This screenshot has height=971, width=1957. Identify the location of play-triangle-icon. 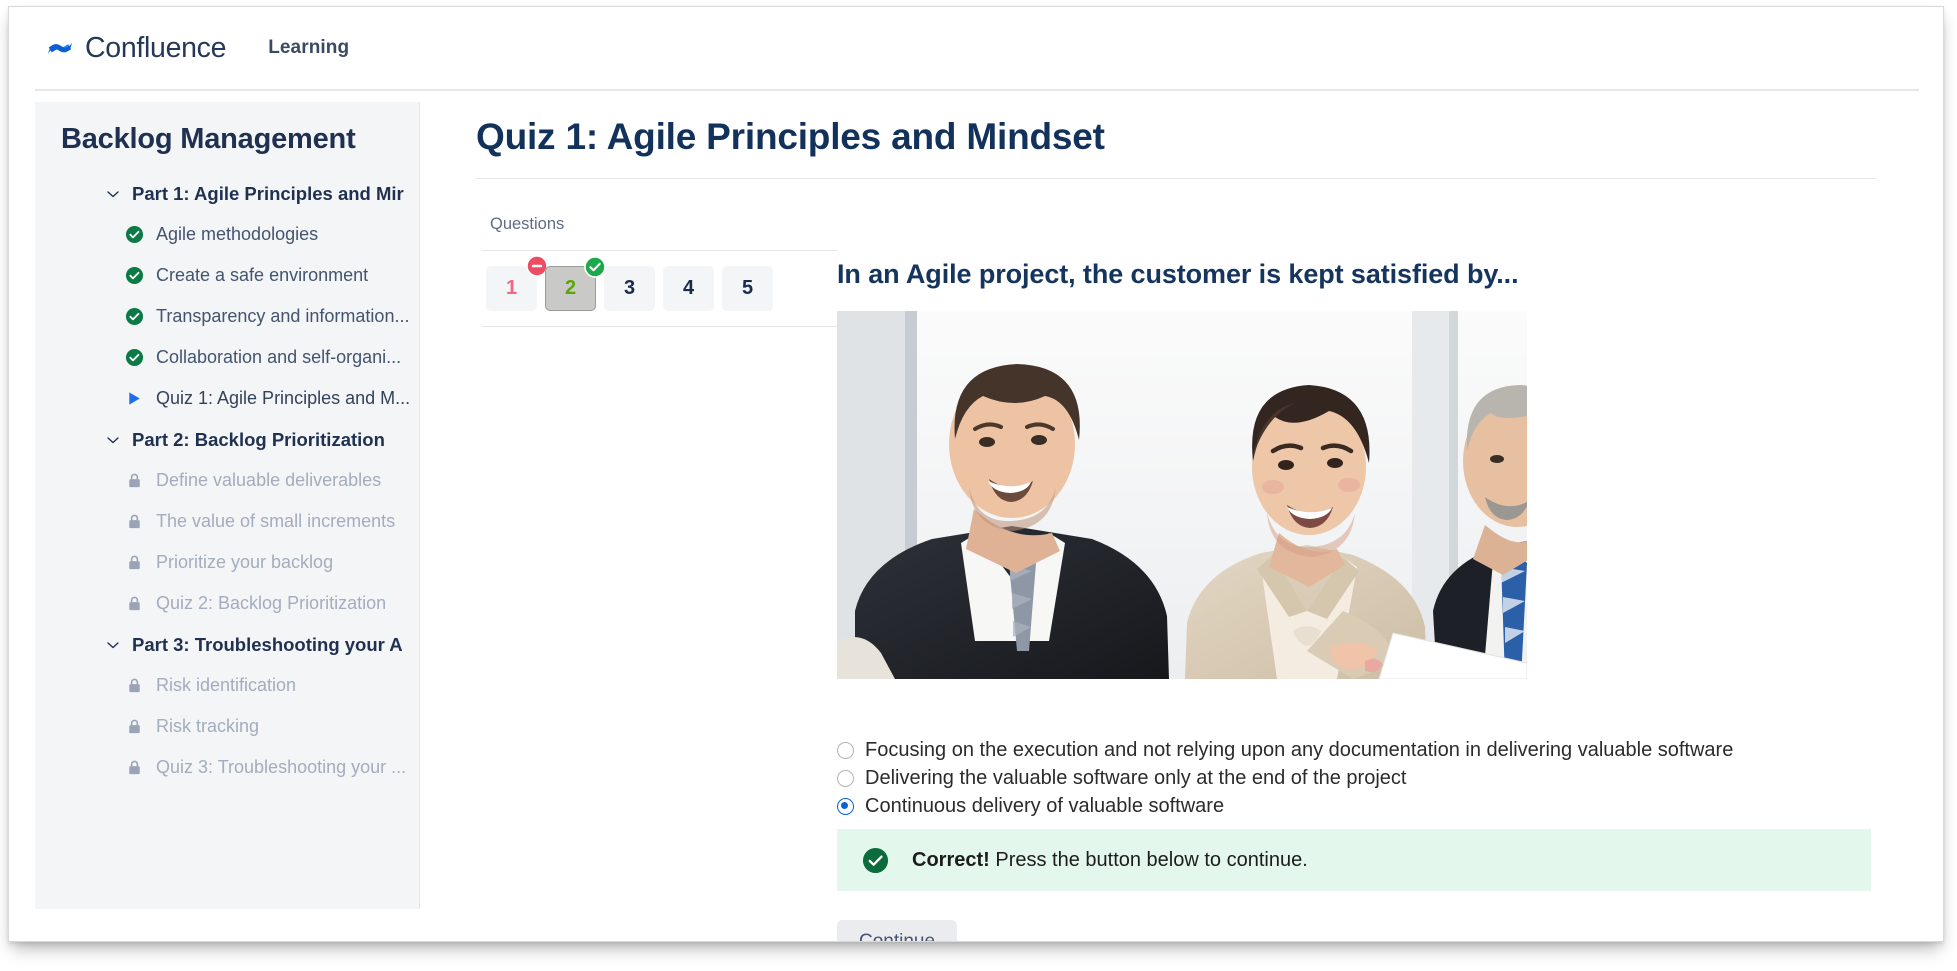
(134, 398).